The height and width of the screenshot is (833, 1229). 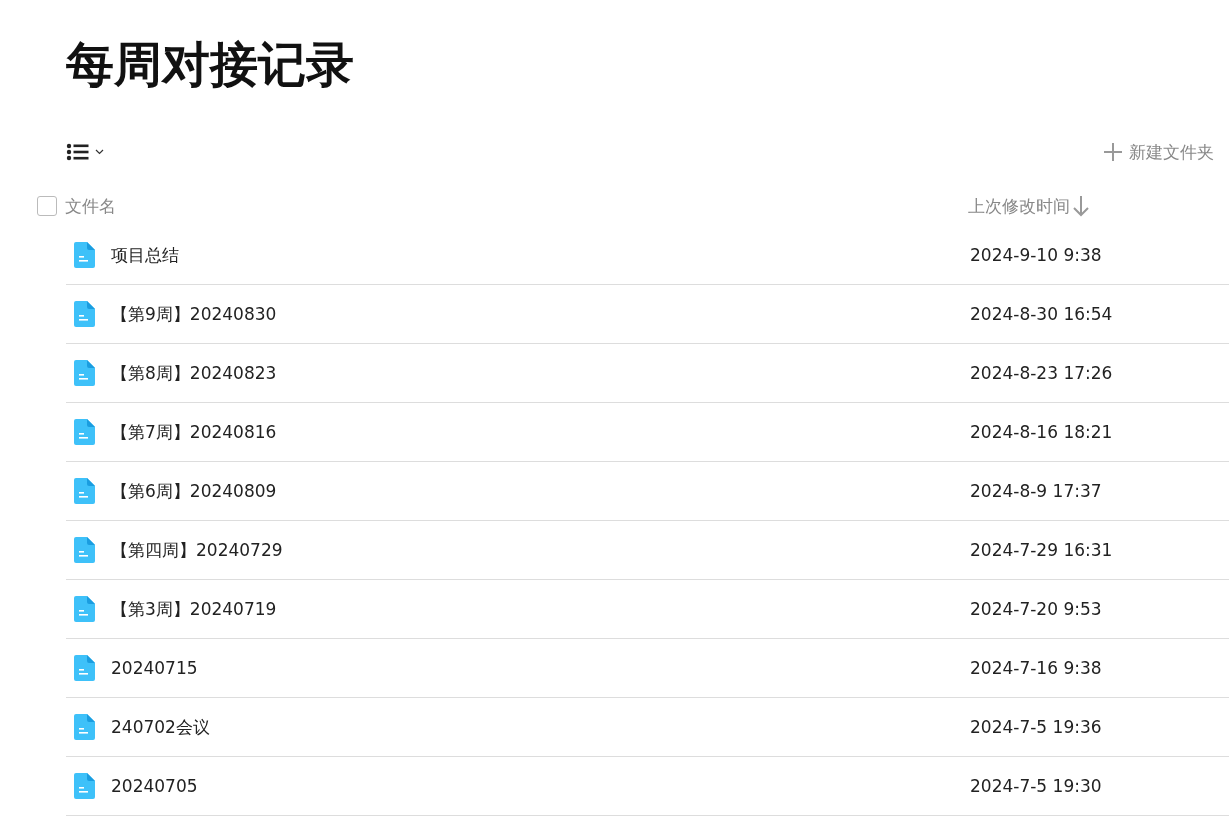 I want to click on modified-time: 2024-8-9 17:37, so click(x=1036, y=491).